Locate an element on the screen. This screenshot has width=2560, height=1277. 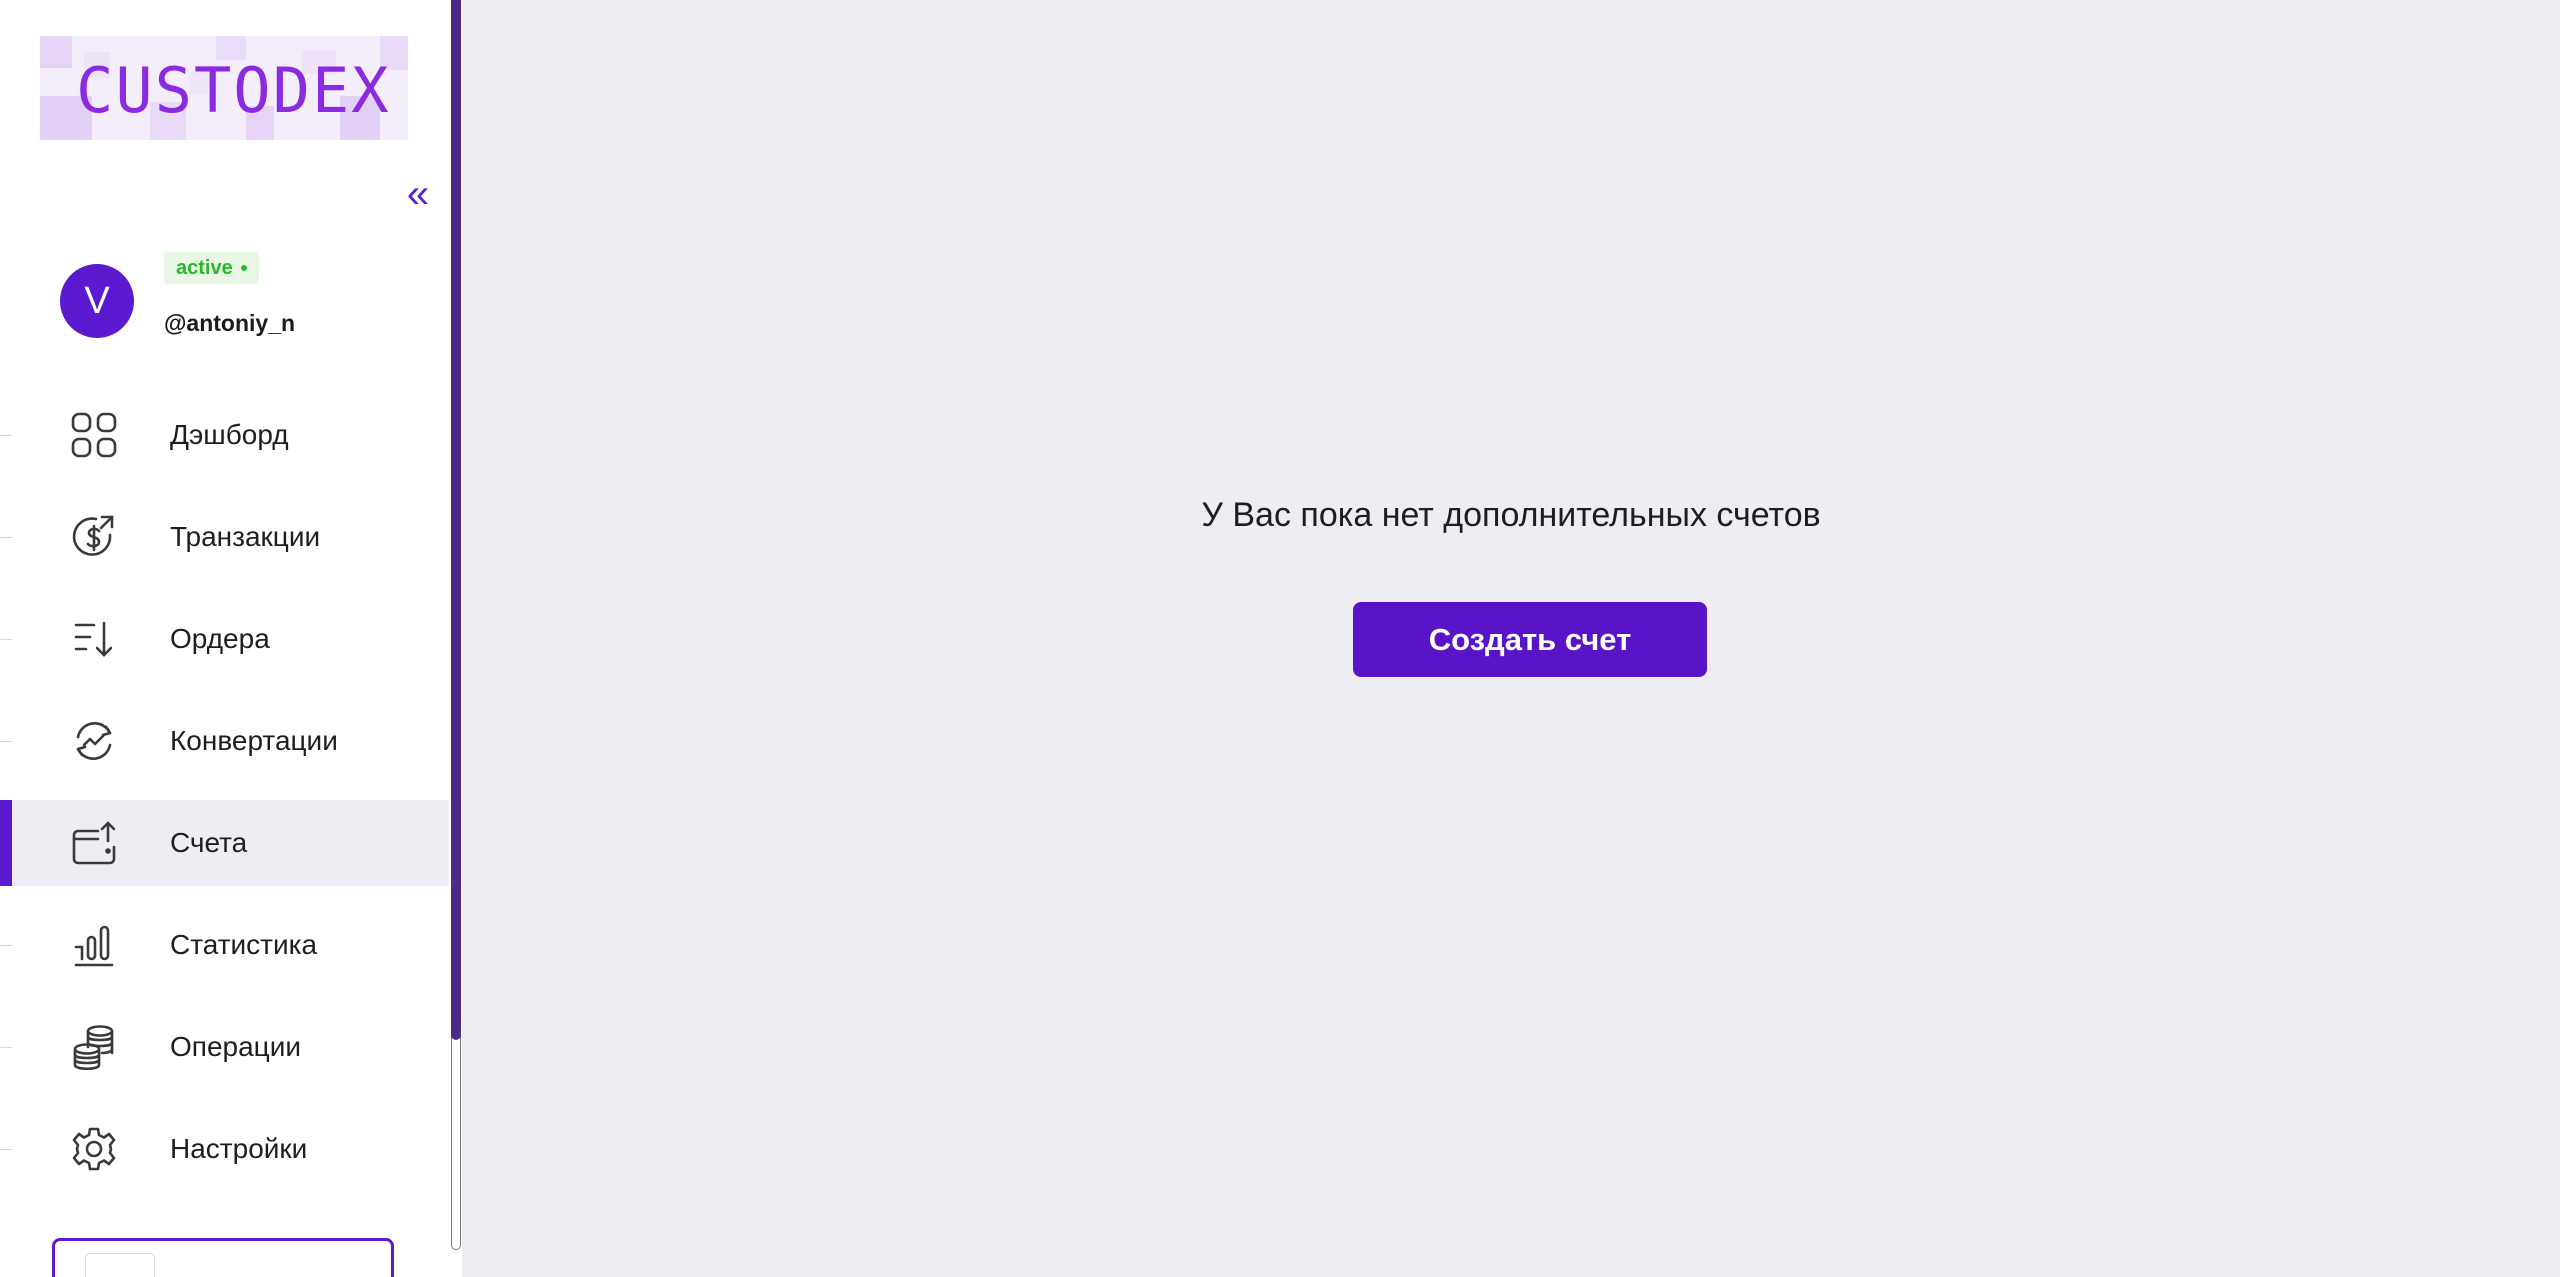
collapse-sidebar-button: « is located at coordinates (418, 194).